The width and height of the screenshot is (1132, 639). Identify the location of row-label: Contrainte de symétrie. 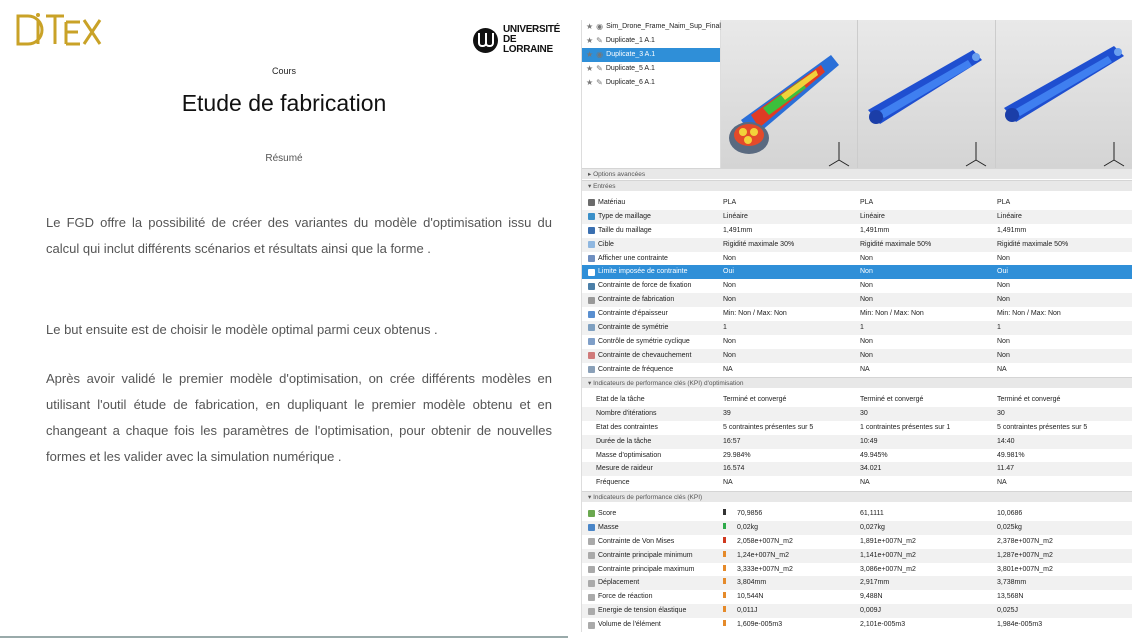
(633, 328).